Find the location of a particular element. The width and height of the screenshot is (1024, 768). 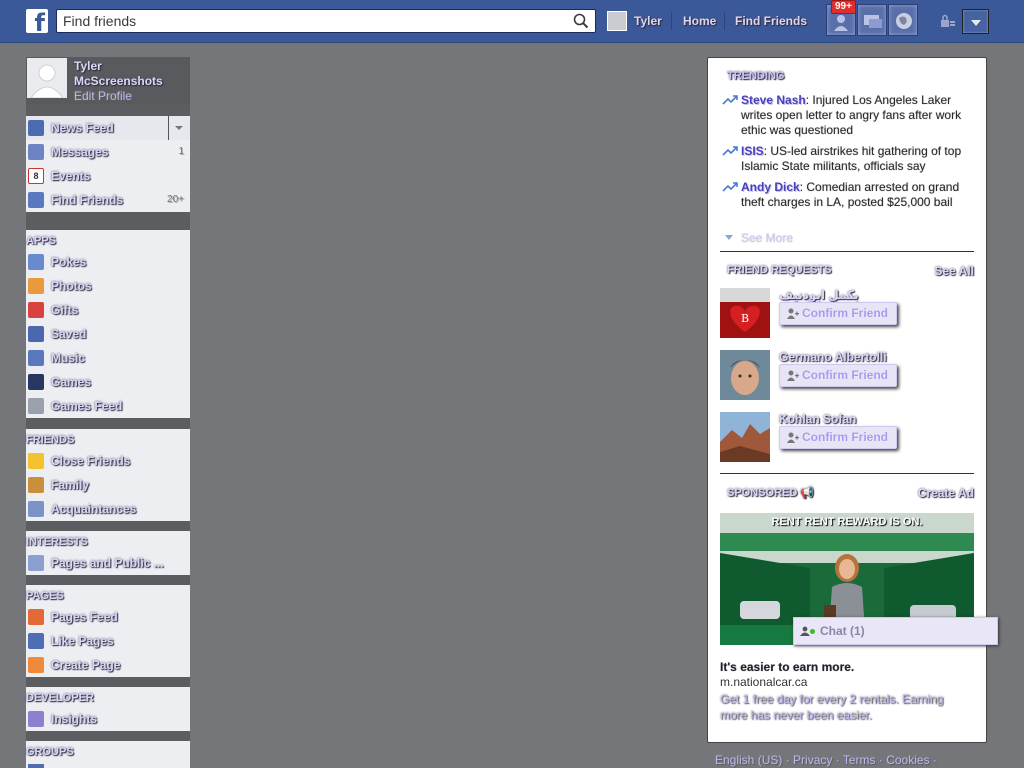

search-icon is located at coordinates (581, 21).